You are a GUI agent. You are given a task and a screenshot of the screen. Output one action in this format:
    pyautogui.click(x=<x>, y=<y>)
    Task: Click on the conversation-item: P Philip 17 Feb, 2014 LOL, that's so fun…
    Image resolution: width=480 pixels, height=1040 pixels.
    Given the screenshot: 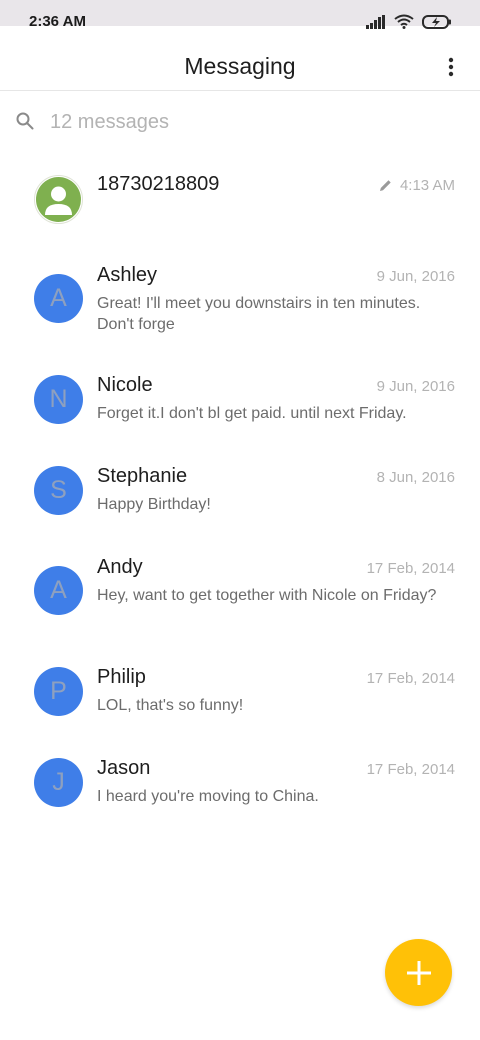 What is the action you would take?
    pyautogui.click(x=240, y=692)
    